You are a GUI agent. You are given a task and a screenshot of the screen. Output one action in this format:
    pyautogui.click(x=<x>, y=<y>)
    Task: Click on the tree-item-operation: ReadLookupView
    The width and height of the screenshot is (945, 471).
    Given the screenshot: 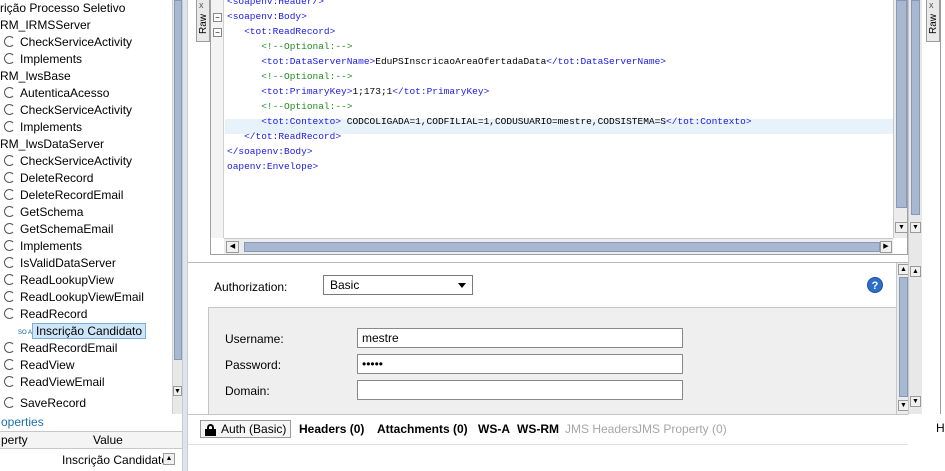 What is the action you would take?
    pyautogui.click(x=59, y=280)
    